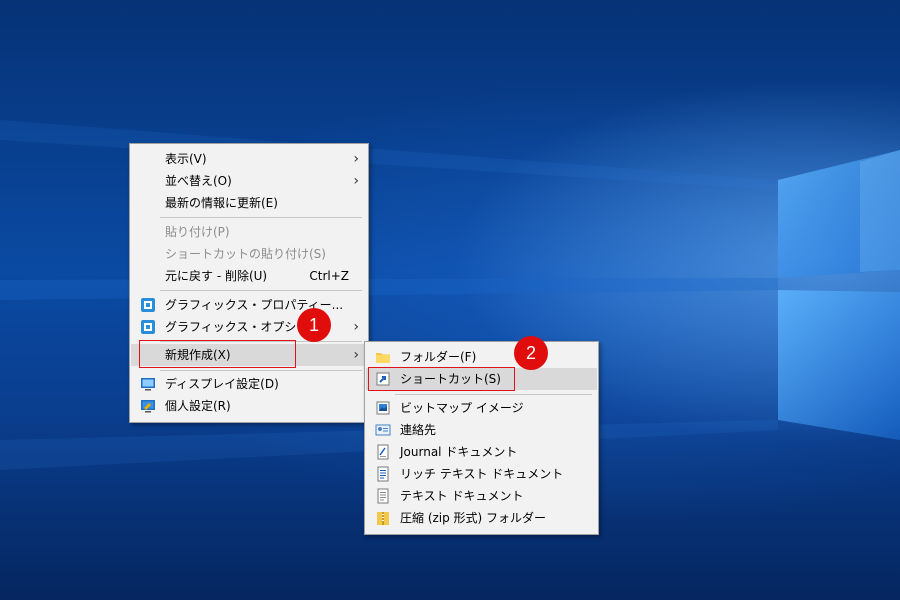  Describe the element at coordinates (198, 181) in the screenshot. I see `menu-item-label: 並べ替え(O)` at that location.